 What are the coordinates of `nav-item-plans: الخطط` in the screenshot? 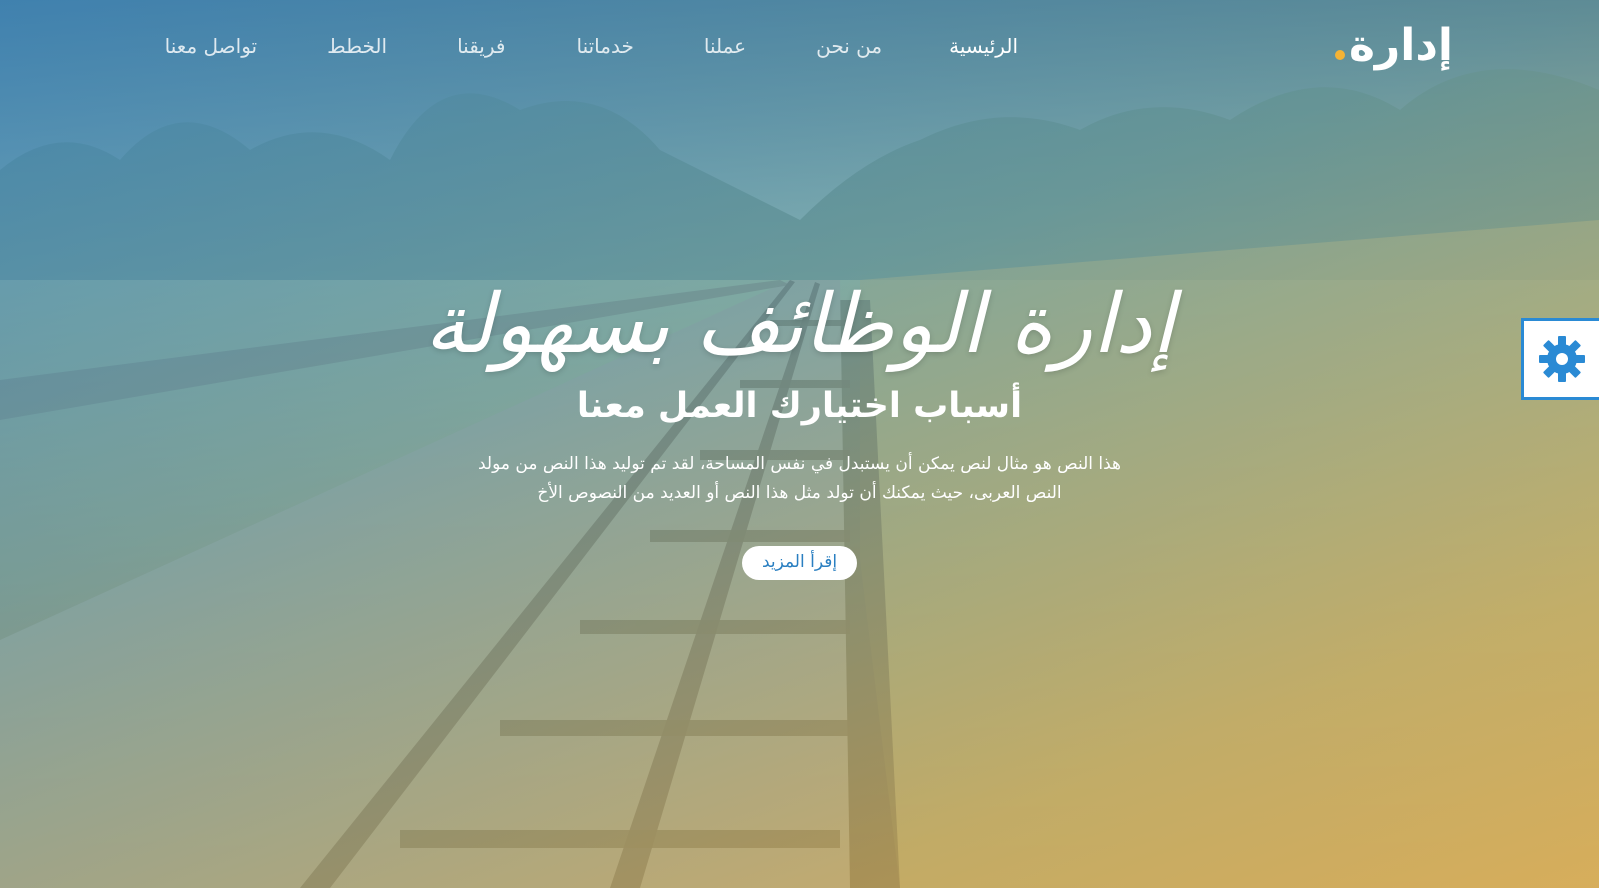 It's located at (357, 46).